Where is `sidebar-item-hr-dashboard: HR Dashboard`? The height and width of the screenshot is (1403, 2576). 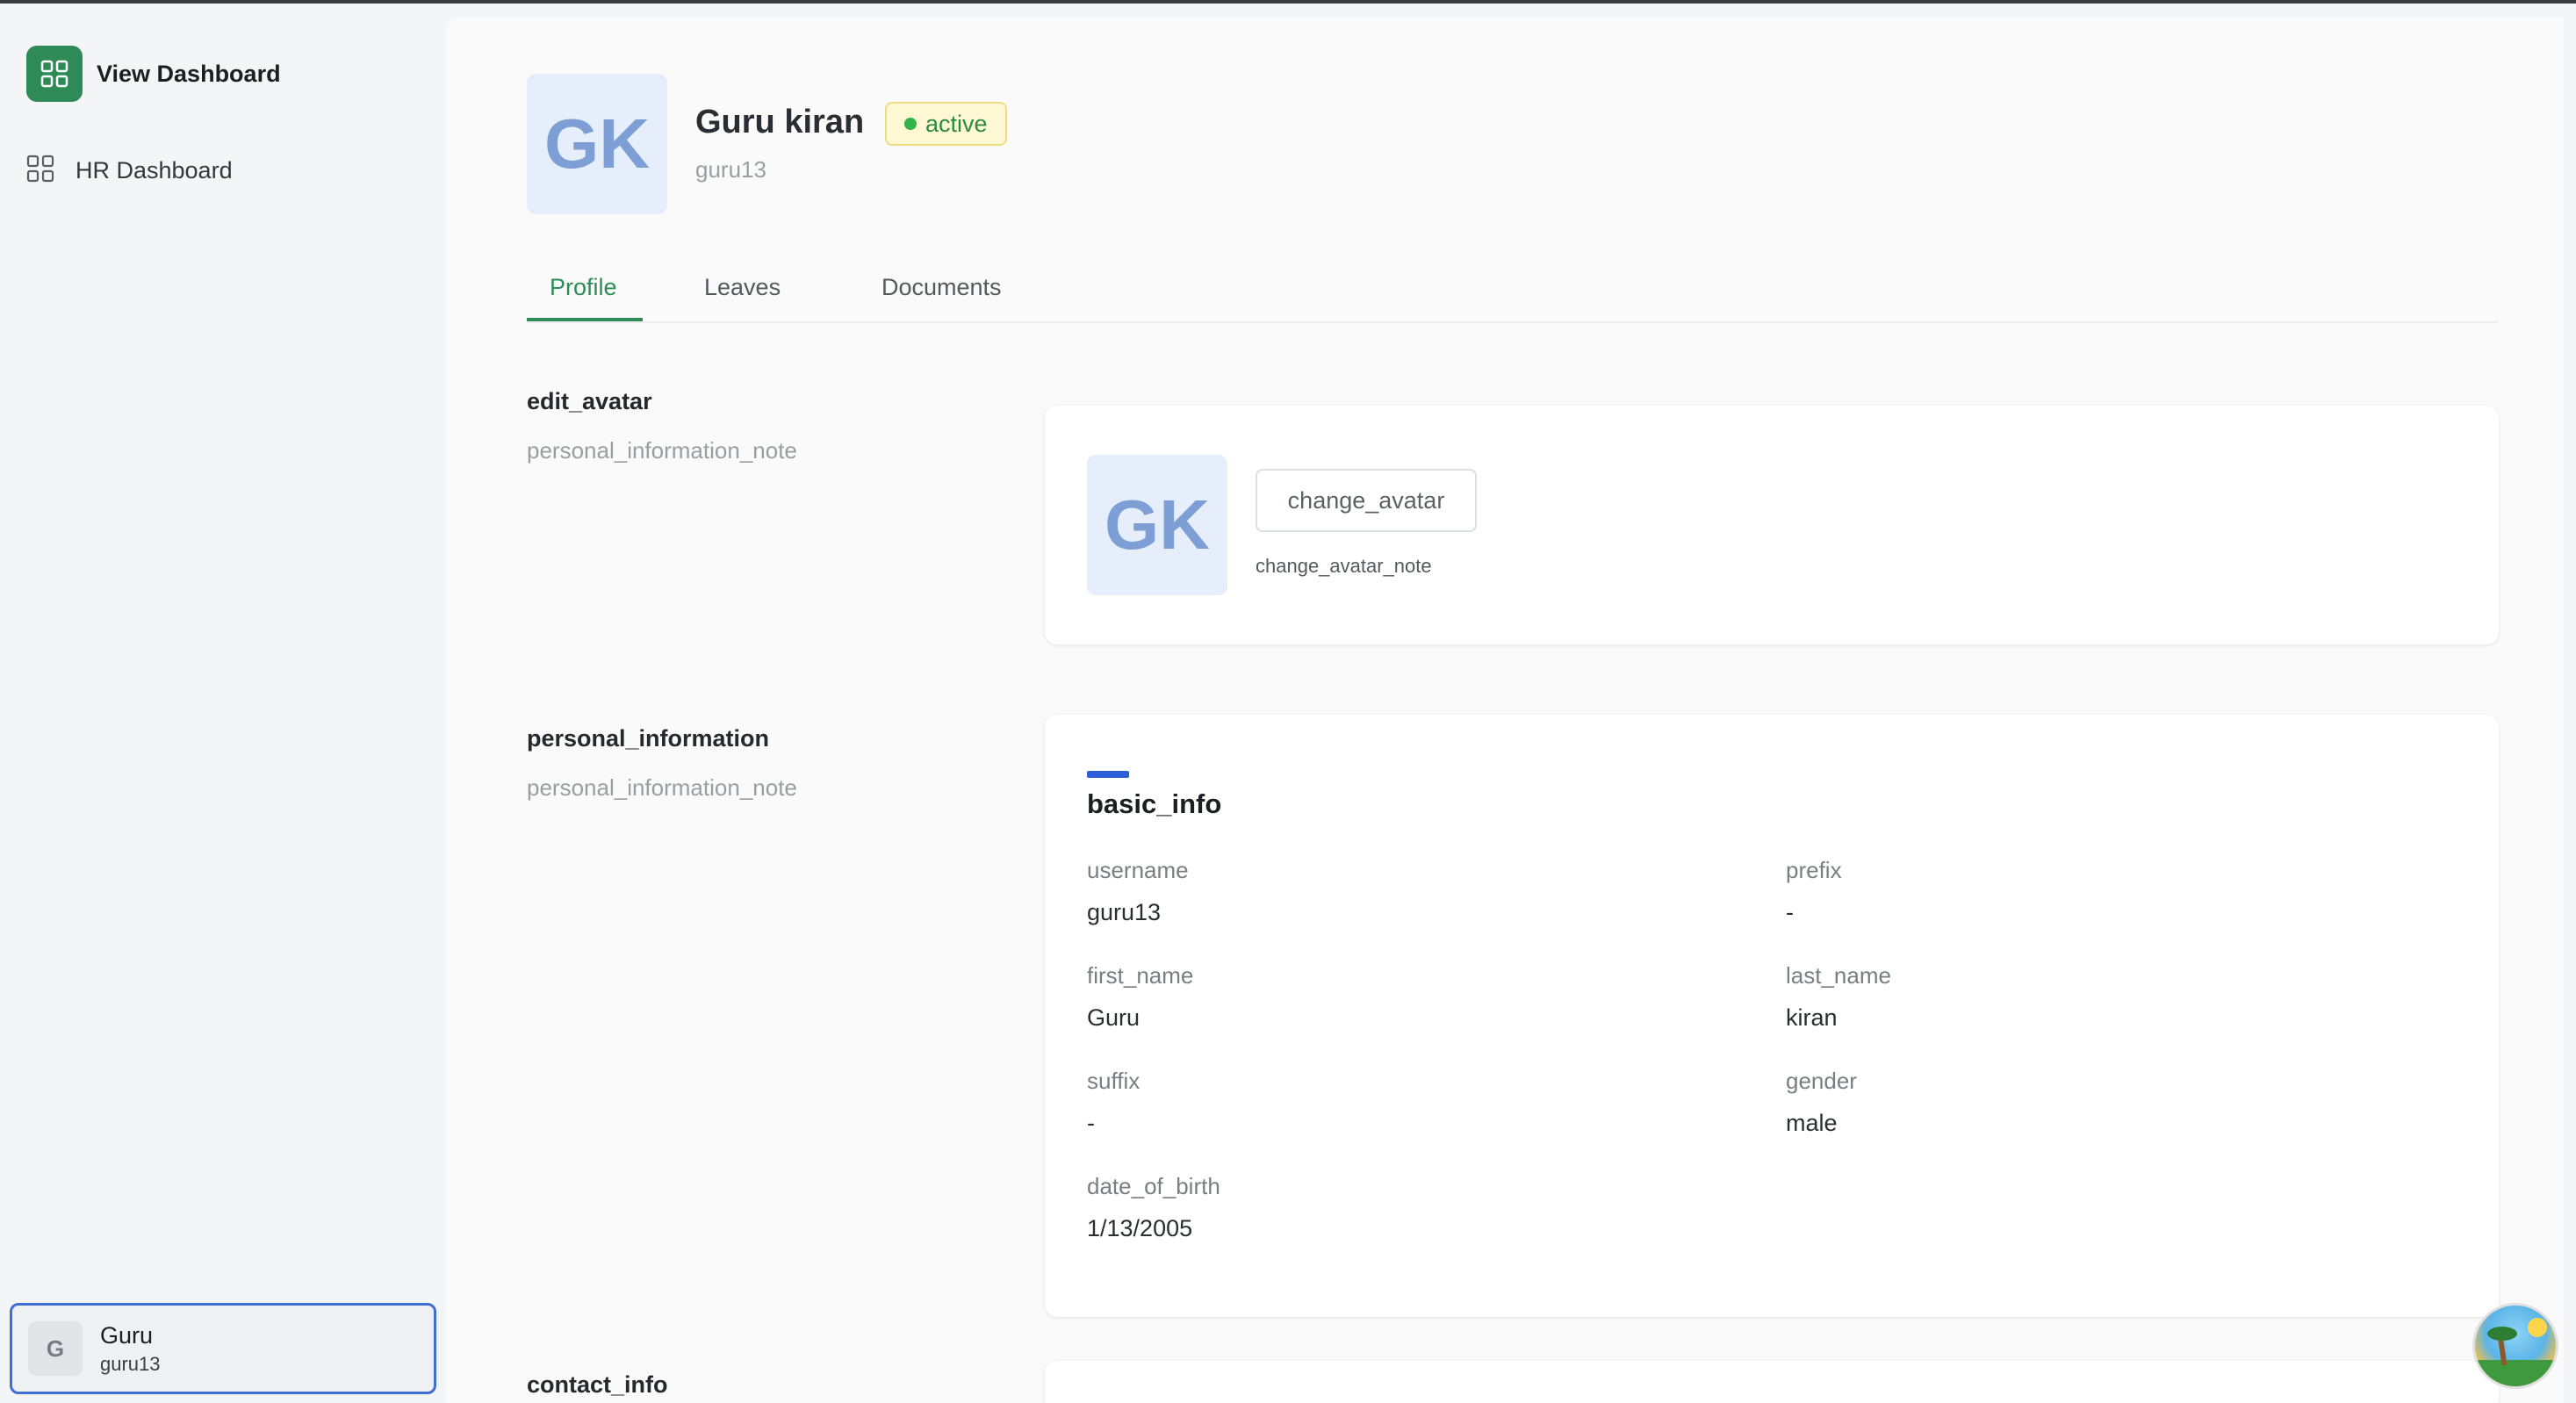 sidebar-item-hr-dashboard: HR Dashboard is located at coordinates (129, 171).